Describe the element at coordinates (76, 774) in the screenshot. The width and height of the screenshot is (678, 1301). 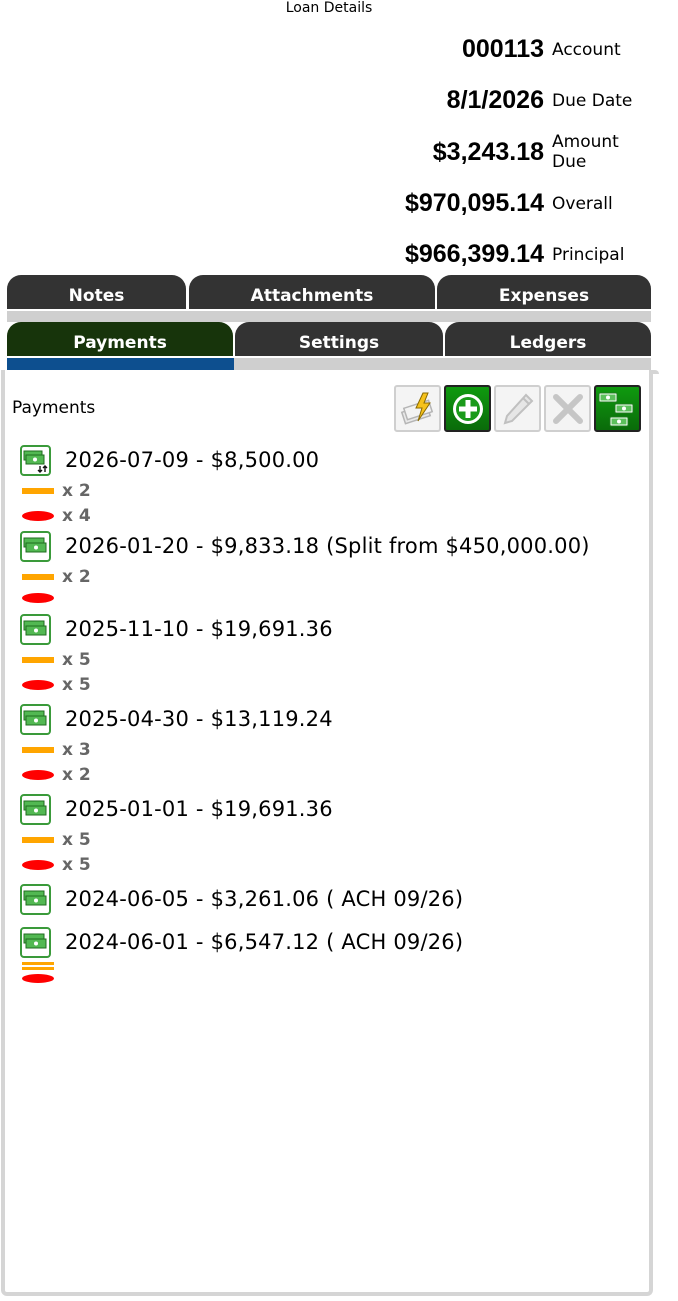
I see `red-count: x 2` at that location.